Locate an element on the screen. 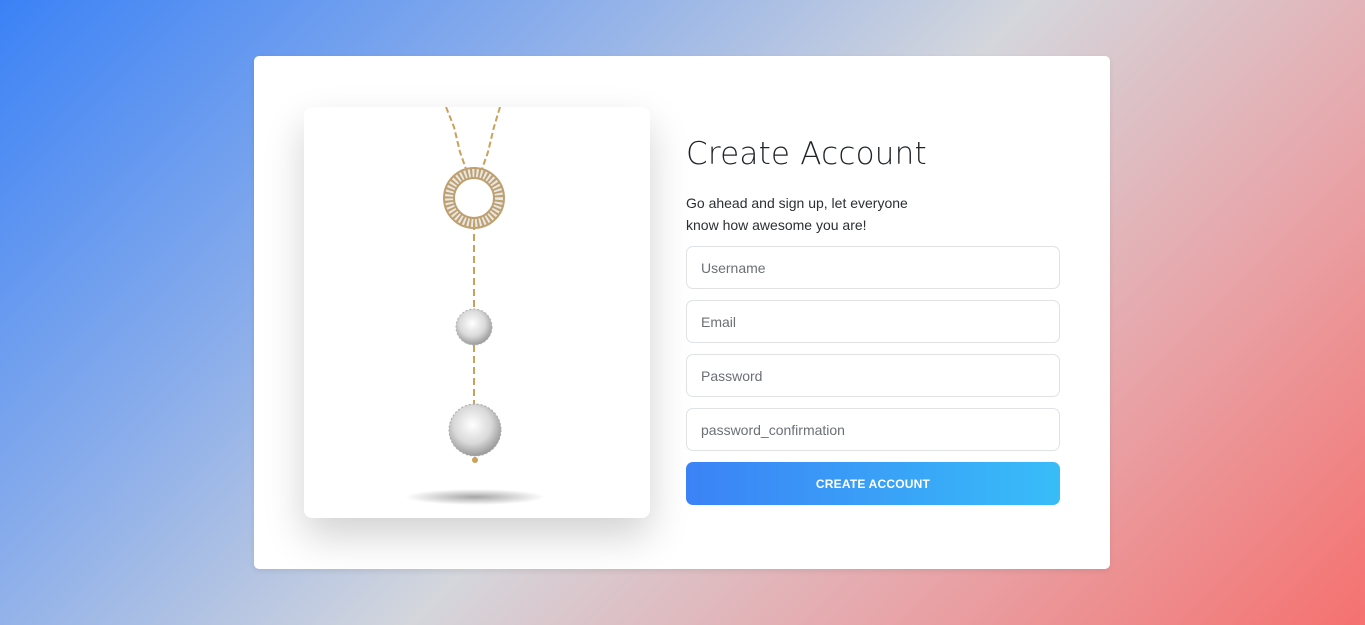 The width and height of the screenshot is (1365, 625). create-account-button: CREATE ACCOUNT is located at coordinates (873, 483).